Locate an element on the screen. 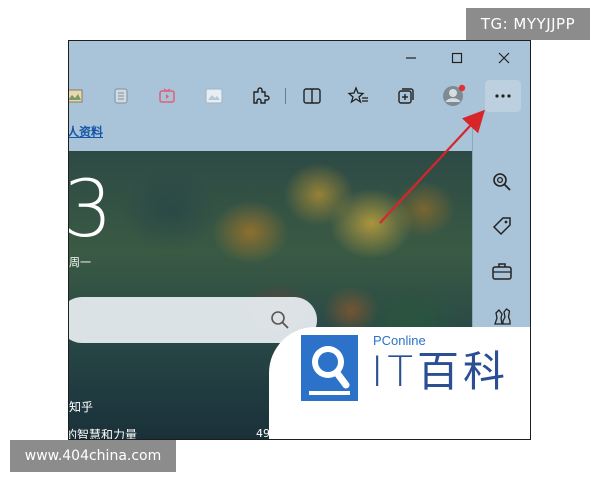 The image size is (600, 480). magnifier-logo-icon is located at coordinates (329, 368).